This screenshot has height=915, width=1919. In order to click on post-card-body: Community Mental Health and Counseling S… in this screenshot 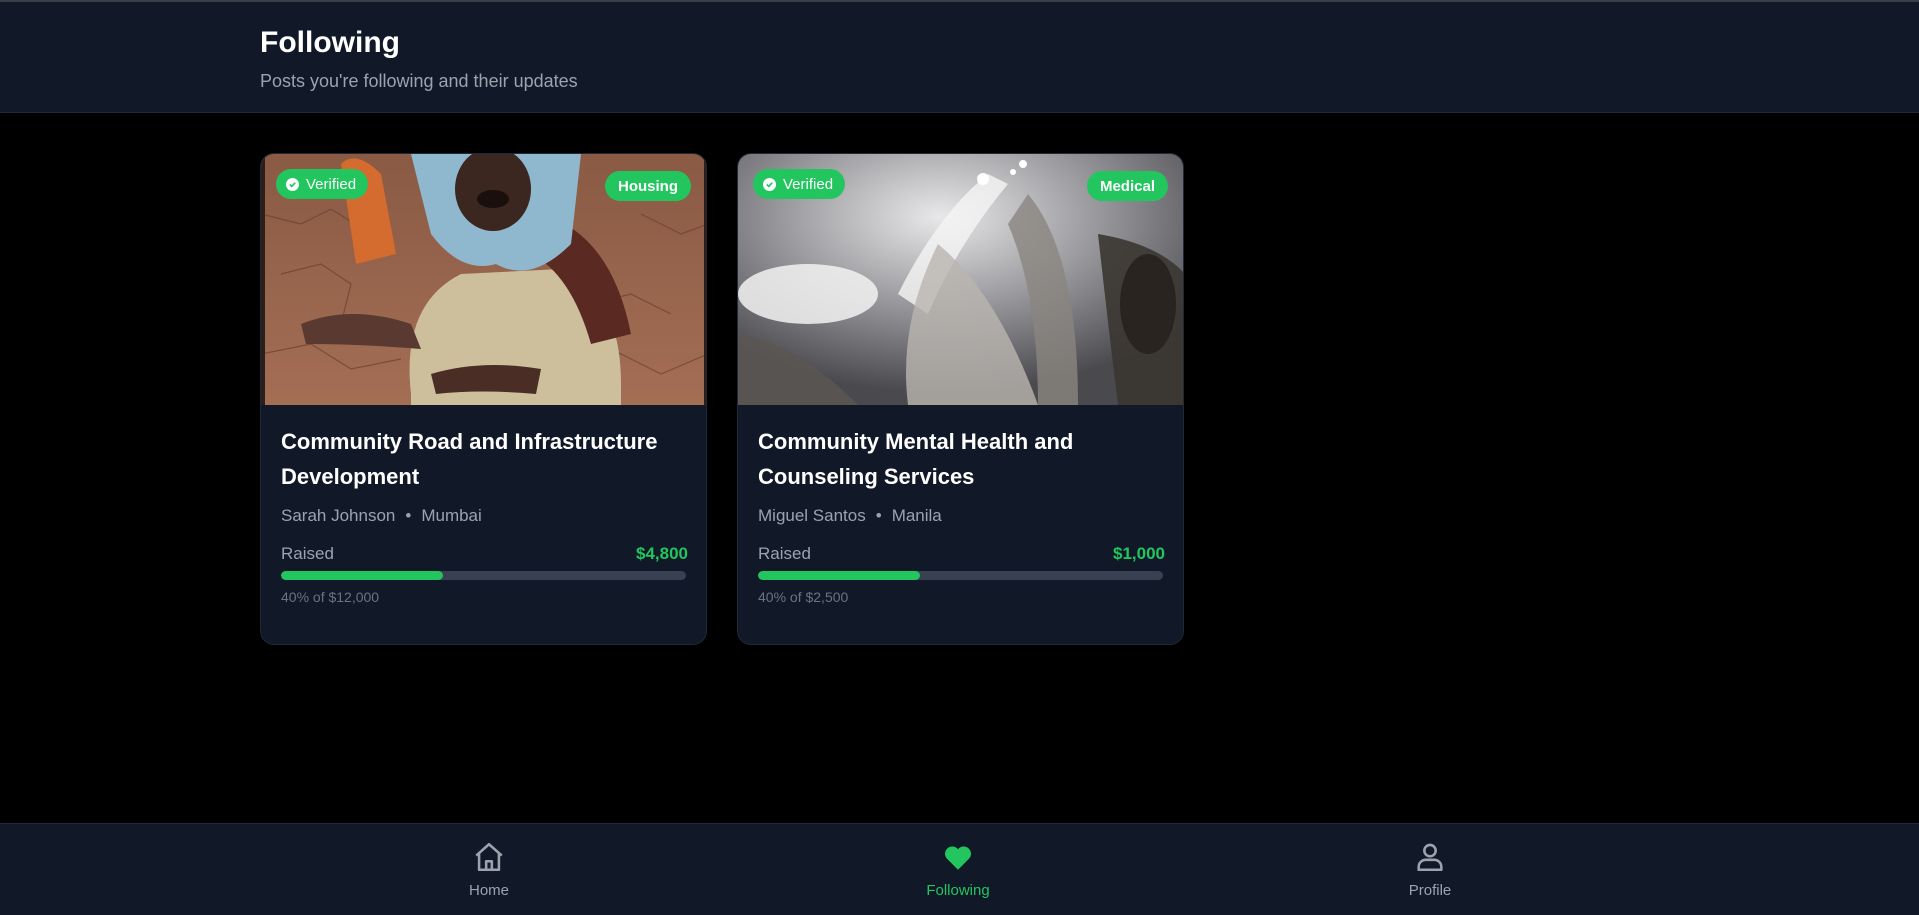, I will do `click(961, 514)`.